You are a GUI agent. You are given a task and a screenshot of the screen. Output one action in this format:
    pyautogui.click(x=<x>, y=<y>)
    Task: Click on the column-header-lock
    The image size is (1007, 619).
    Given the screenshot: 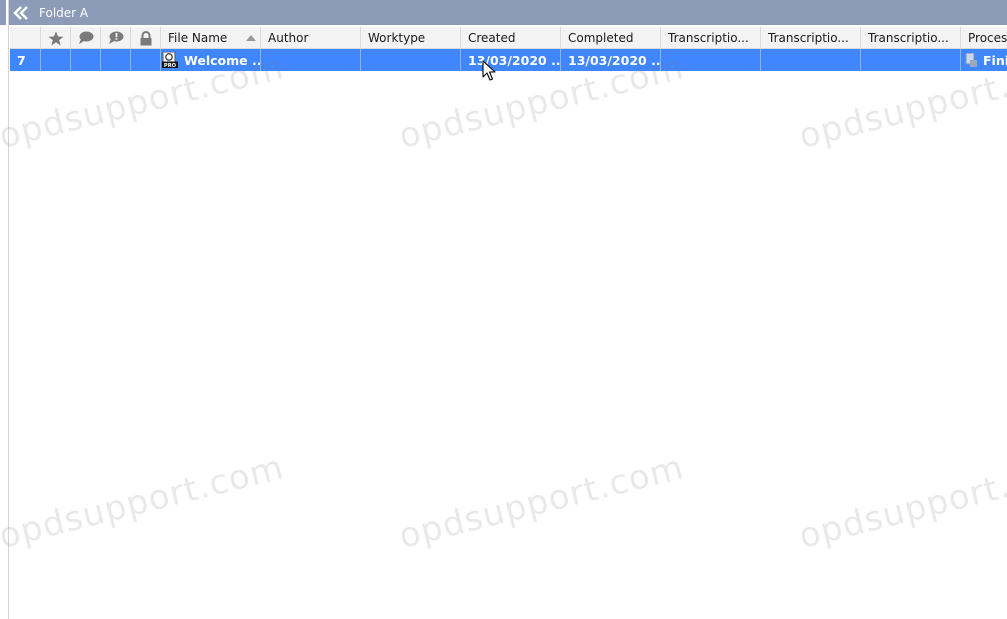 What is the action you would take?
    pyautogui.click(x=146, y=38)
    